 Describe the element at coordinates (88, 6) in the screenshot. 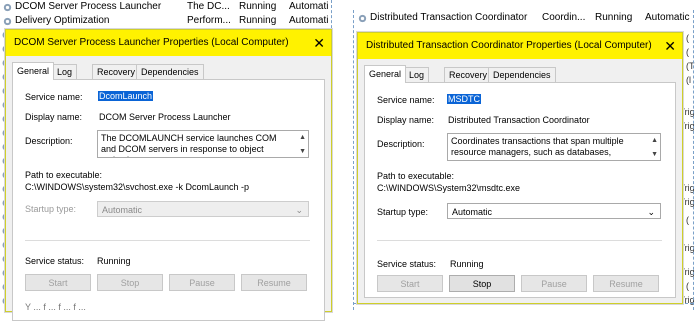

I see `service-name: DCOM Server Process Launcher` at that location.